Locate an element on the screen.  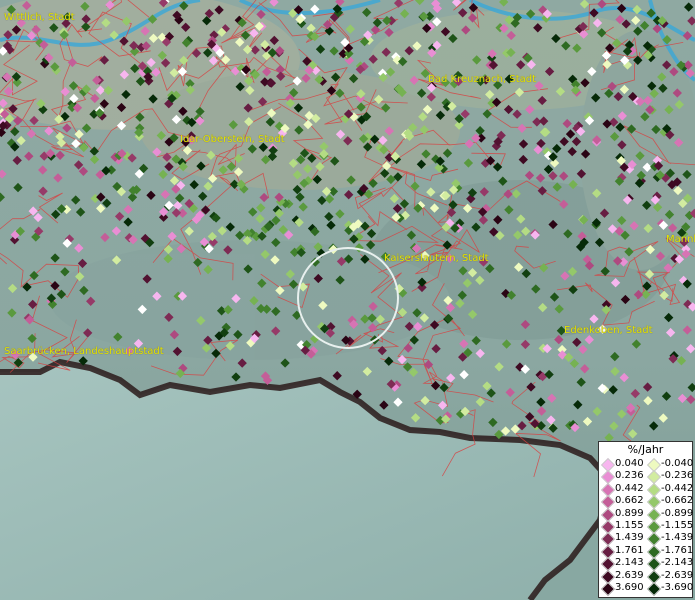
city-label-idar-oberstein: Idar-Oberstein, Stadt is located at coordinates (232, 139).